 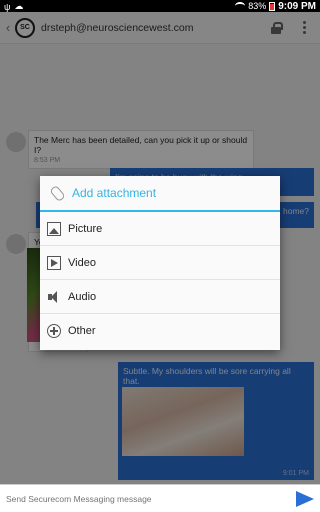 I want to click on add-circle-icon, so click(x=54, y=331).